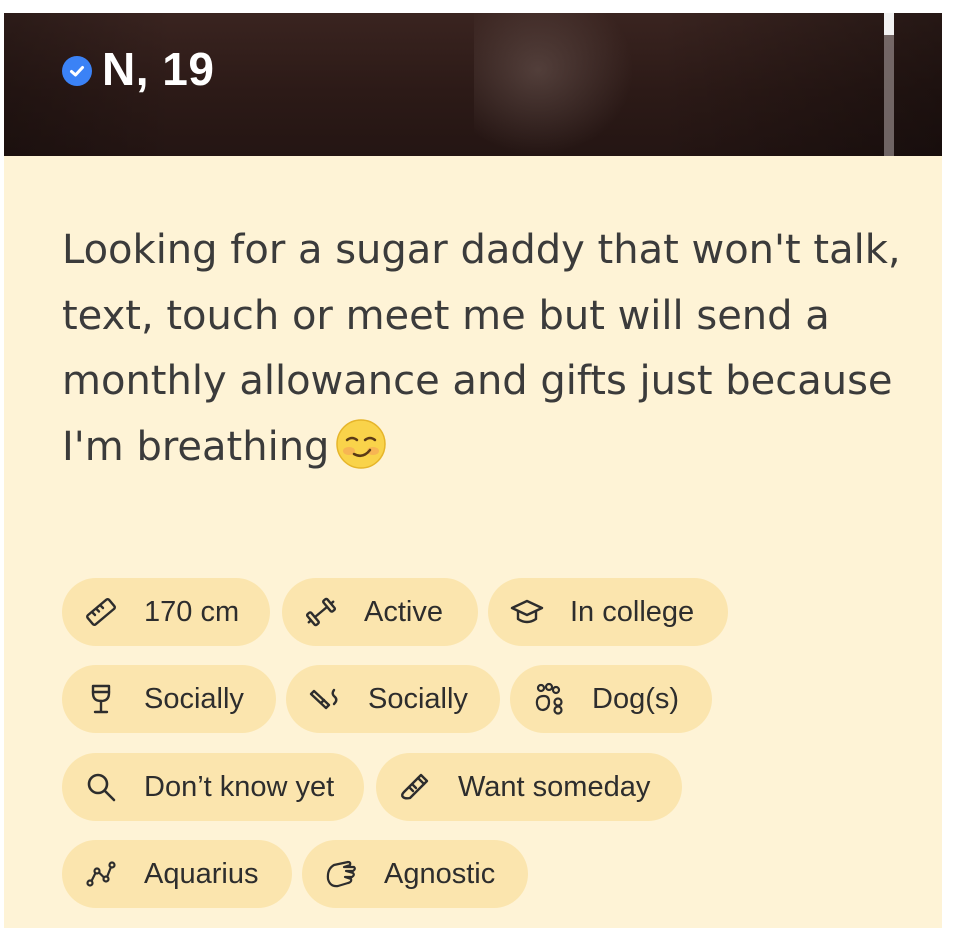 This screenshot has height=930, width=955. What do you see at coordinates (77, 71) in the screenshot?
I see `verified-check-icon` at bounding box center [77, 71].